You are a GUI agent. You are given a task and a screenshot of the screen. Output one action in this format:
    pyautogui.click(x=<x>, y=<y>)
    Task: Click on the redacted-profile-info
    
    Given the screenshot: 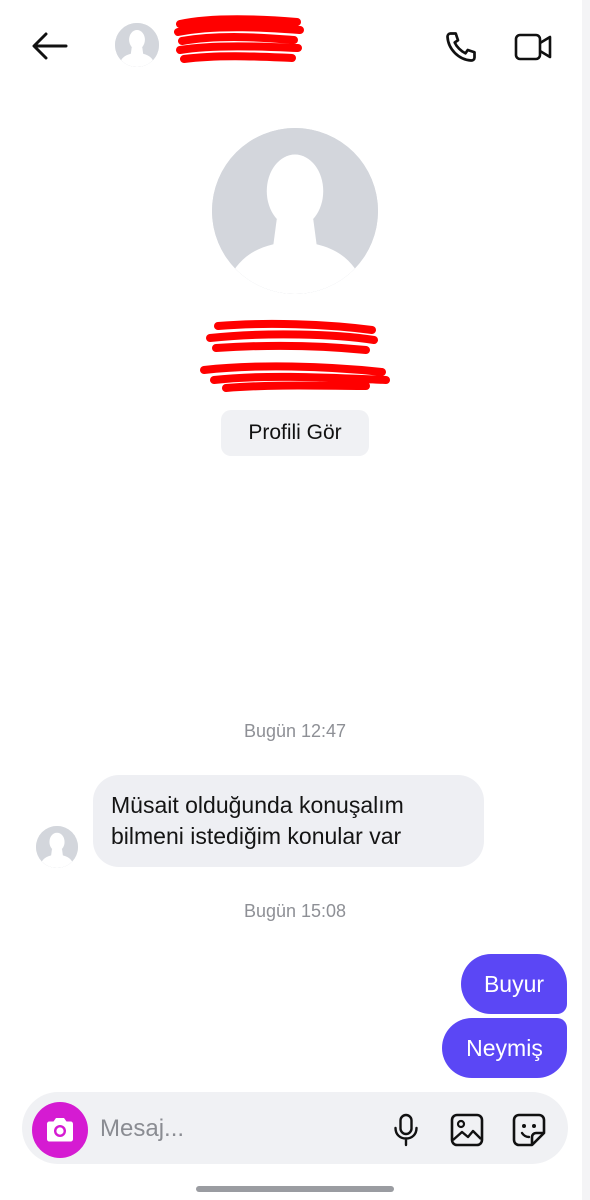 What is the action you would take?
    pyautogui.click(x=295, y=355)
    